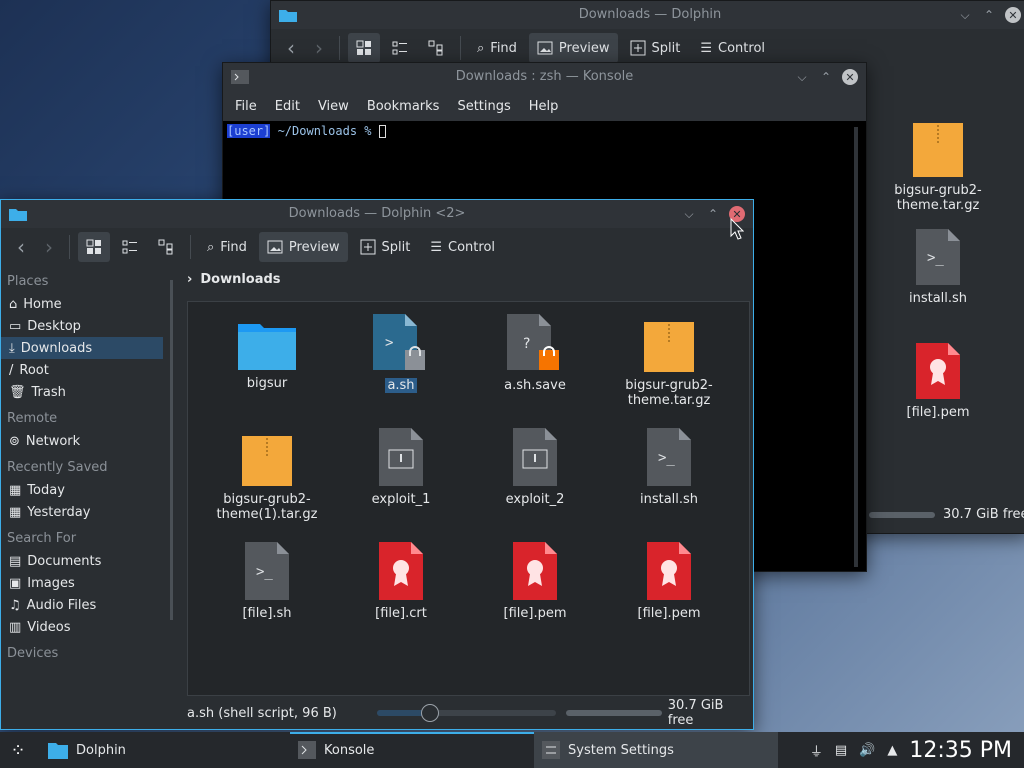 This screenshot has width=1024, height=768. What do you see at coordinates (246, 106) in the screenshot?
I see `menu-file: File` at bounding box center [246, 106].